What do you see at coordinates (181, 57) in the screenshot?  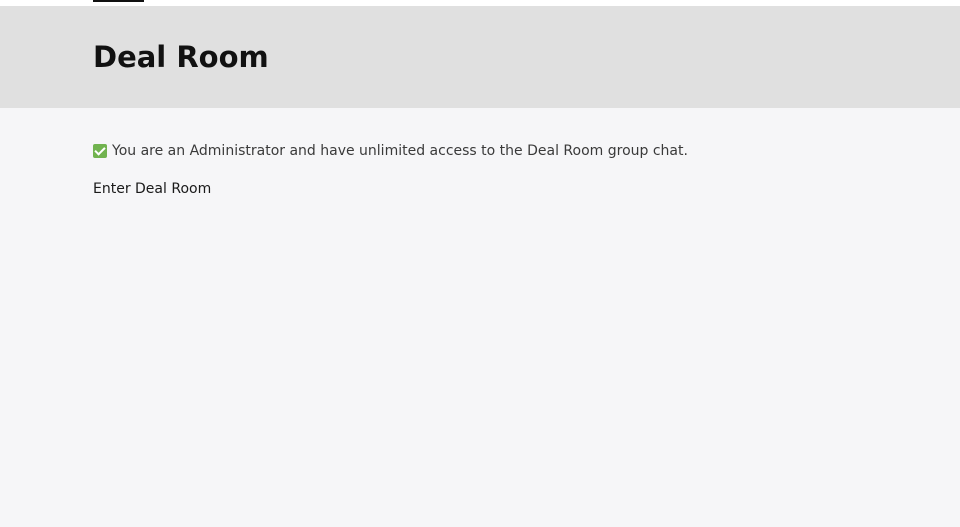 I see `page-title: Deal Room` at bounding box center [181, 57].